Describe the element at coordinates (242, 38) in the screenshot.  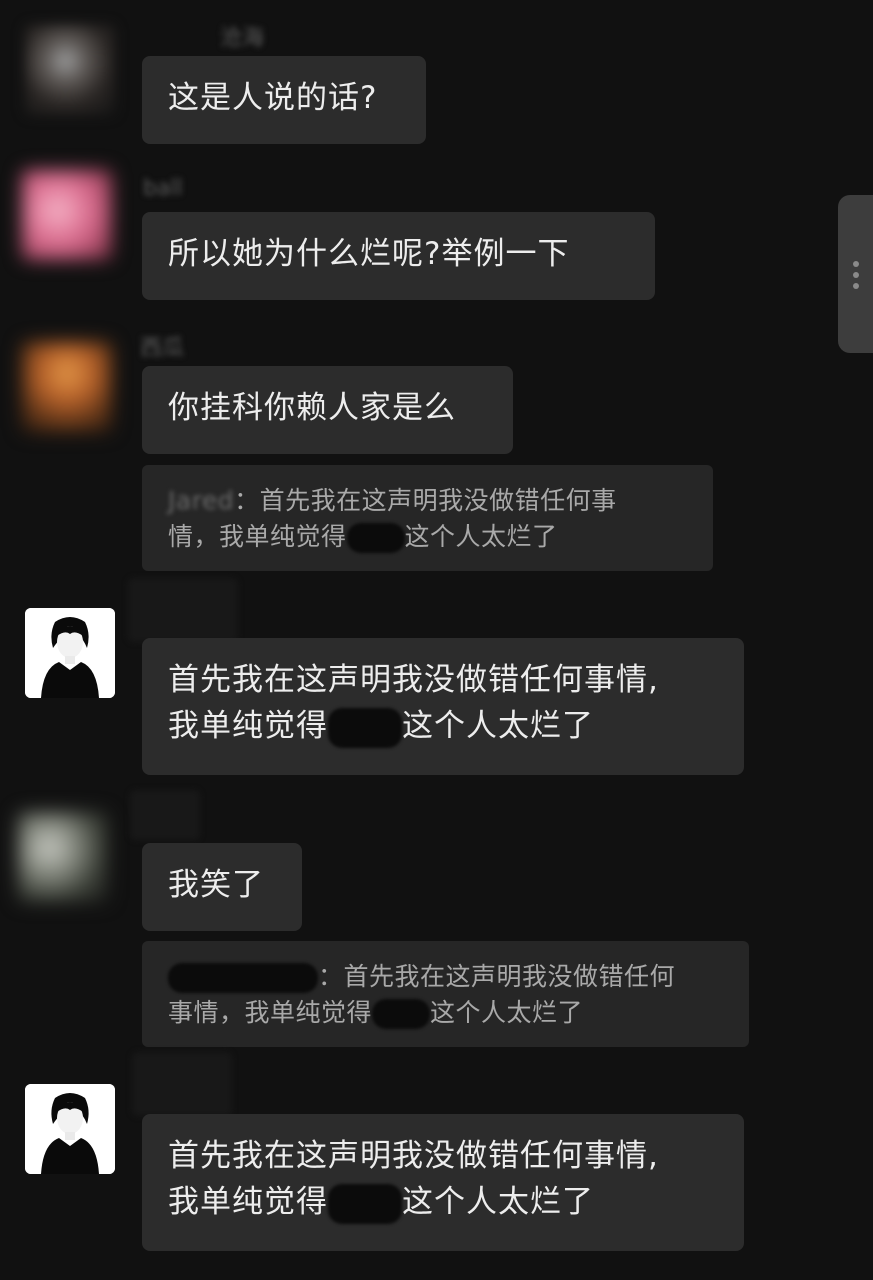
I see `sender-name: 沧海` at that location.